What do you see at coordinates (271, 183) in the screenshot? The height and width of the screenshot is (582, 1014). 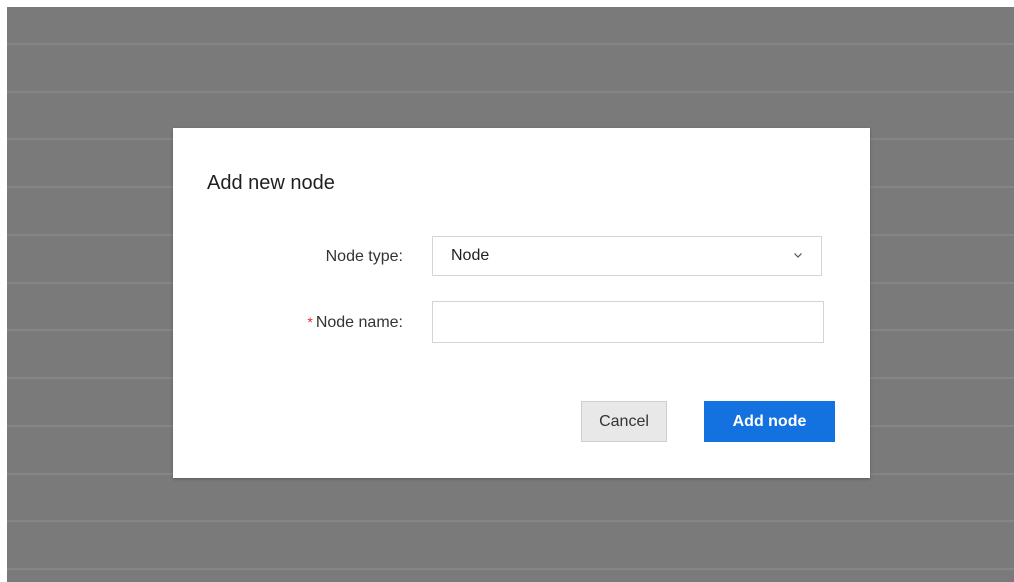 I see `dialog-title: Add new node` at bounding box center [271, 183].